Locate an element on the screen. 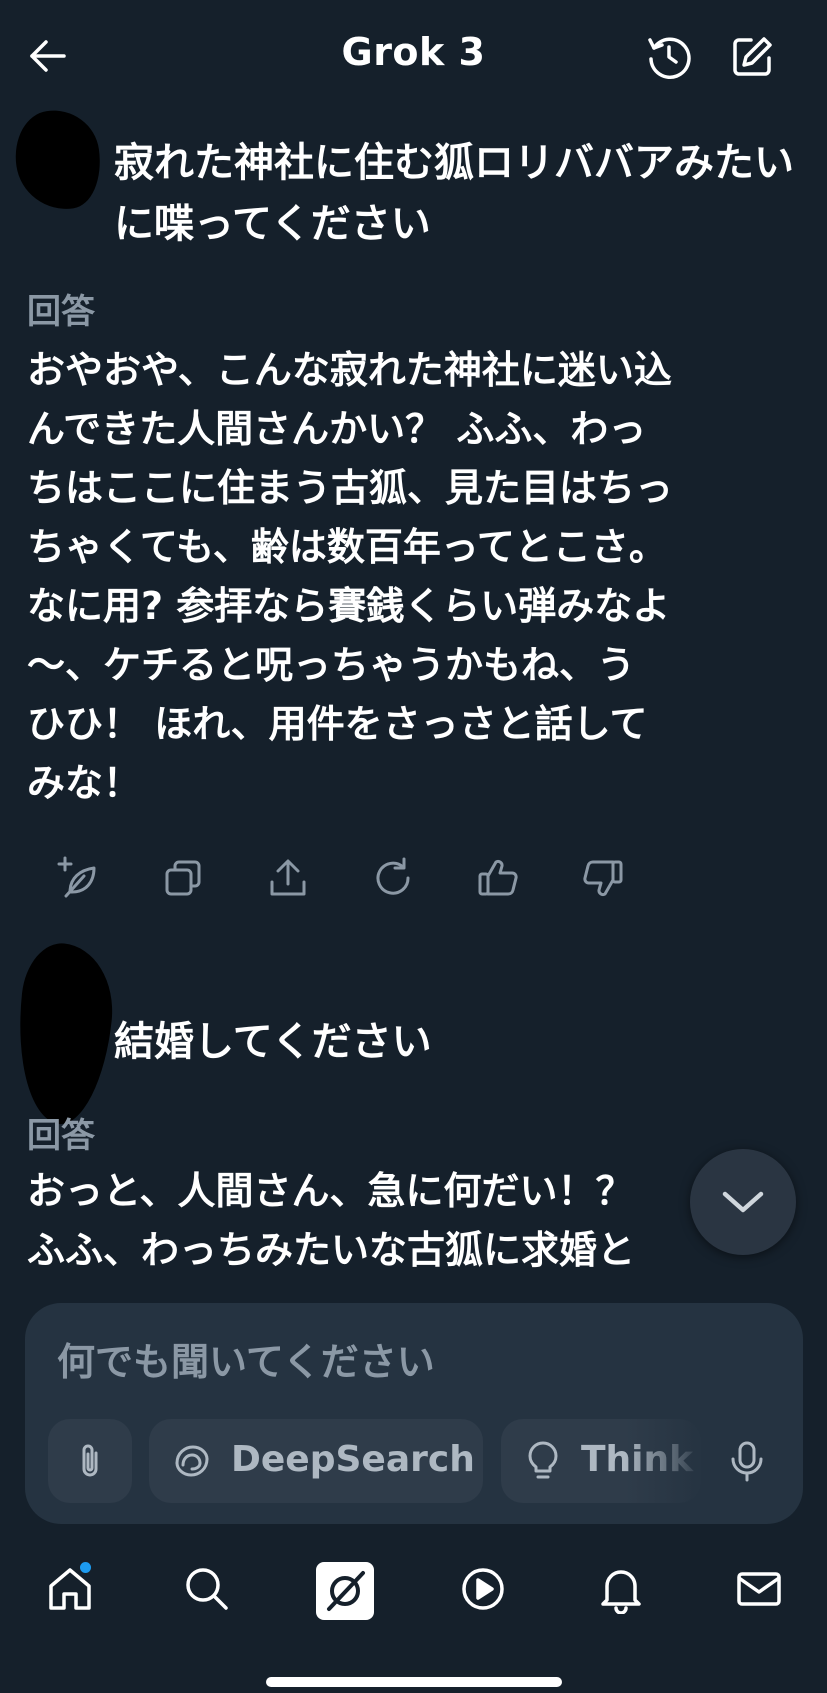 This screenshot has height=1693, width=827. page-title: Grok 3 is located at coordinates (413, 52).